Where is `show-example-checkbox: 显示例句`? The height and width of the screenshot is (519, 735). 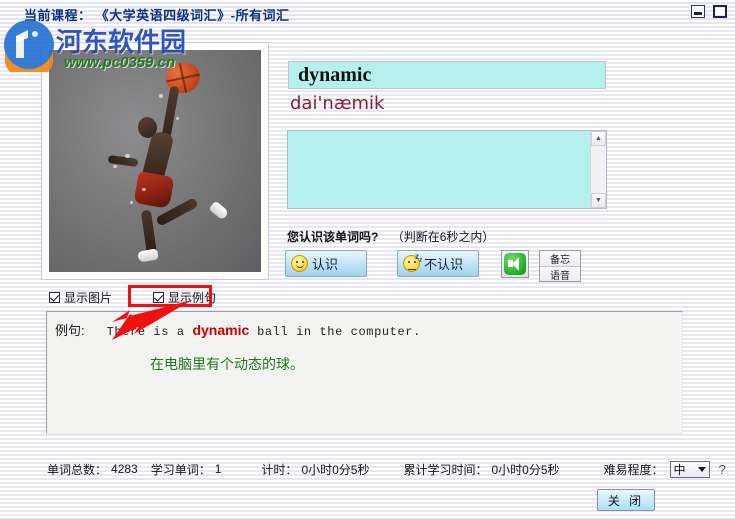
show-example-checkbox: 显示例句 is located at coordinates (184, 297).